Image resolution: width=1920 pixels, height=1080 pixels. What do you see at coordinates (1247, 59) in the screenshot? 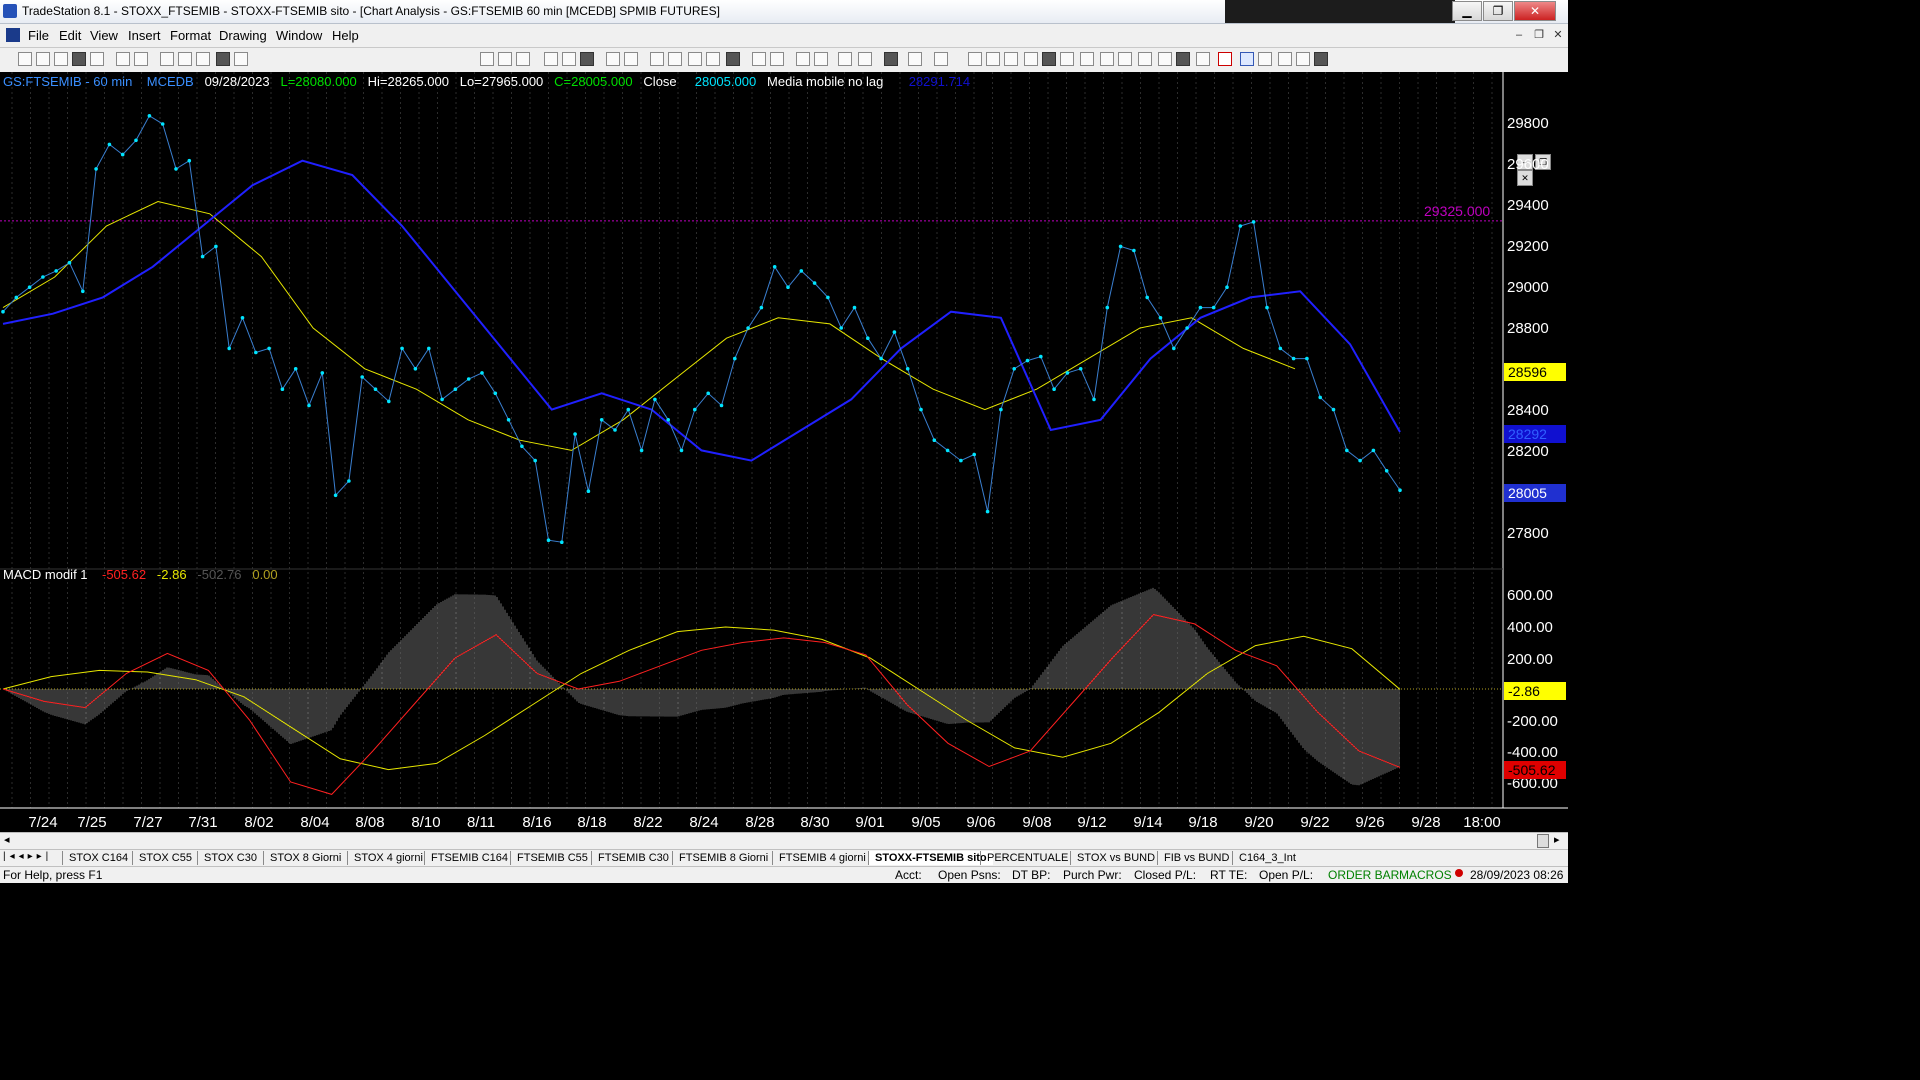
I see `arrow-up-icon` at bounding box center [1247, 59].